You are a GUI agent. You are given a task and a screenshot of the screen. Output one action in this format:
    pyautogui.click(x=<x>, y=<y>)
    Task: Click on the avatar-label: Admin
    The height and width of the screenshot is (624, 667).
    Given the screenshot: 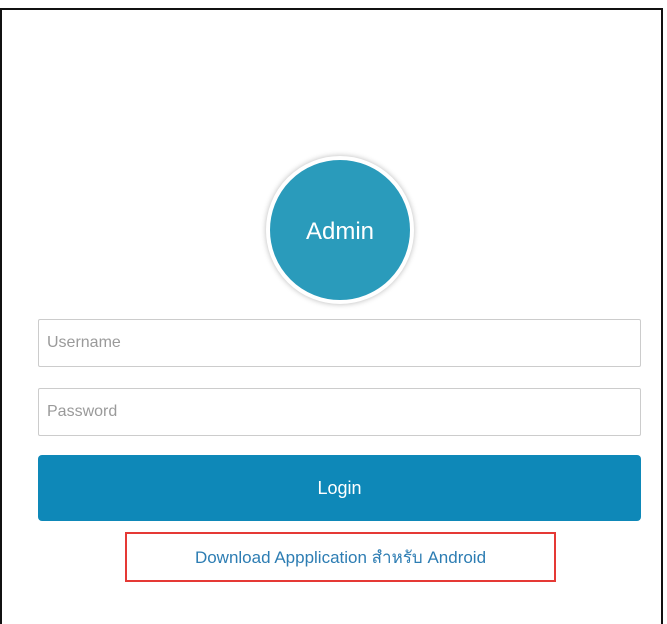 What is the action you would take?
    pyautogui.click(x=340, y=231)
    